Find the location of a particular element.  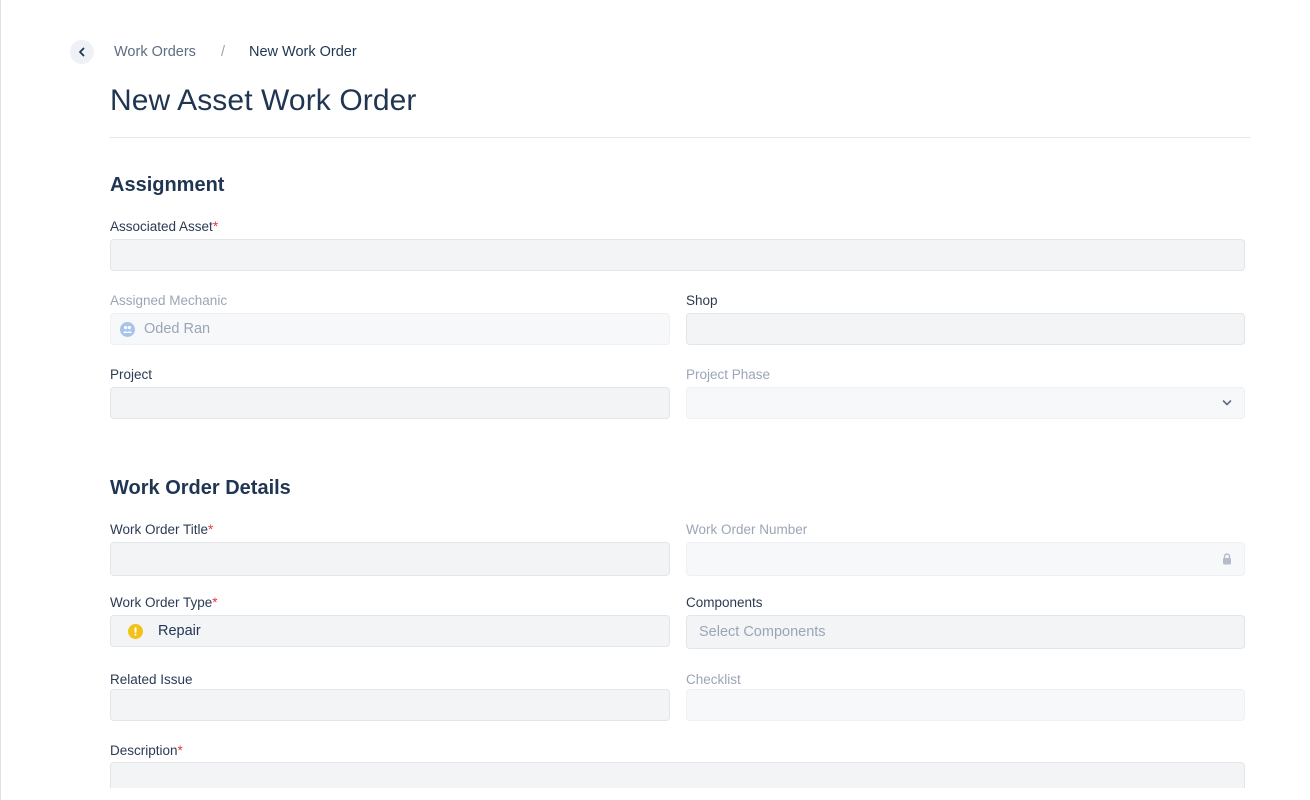

assigned-mechanic-field: Oded Ran is located at coordinates (390, 329).